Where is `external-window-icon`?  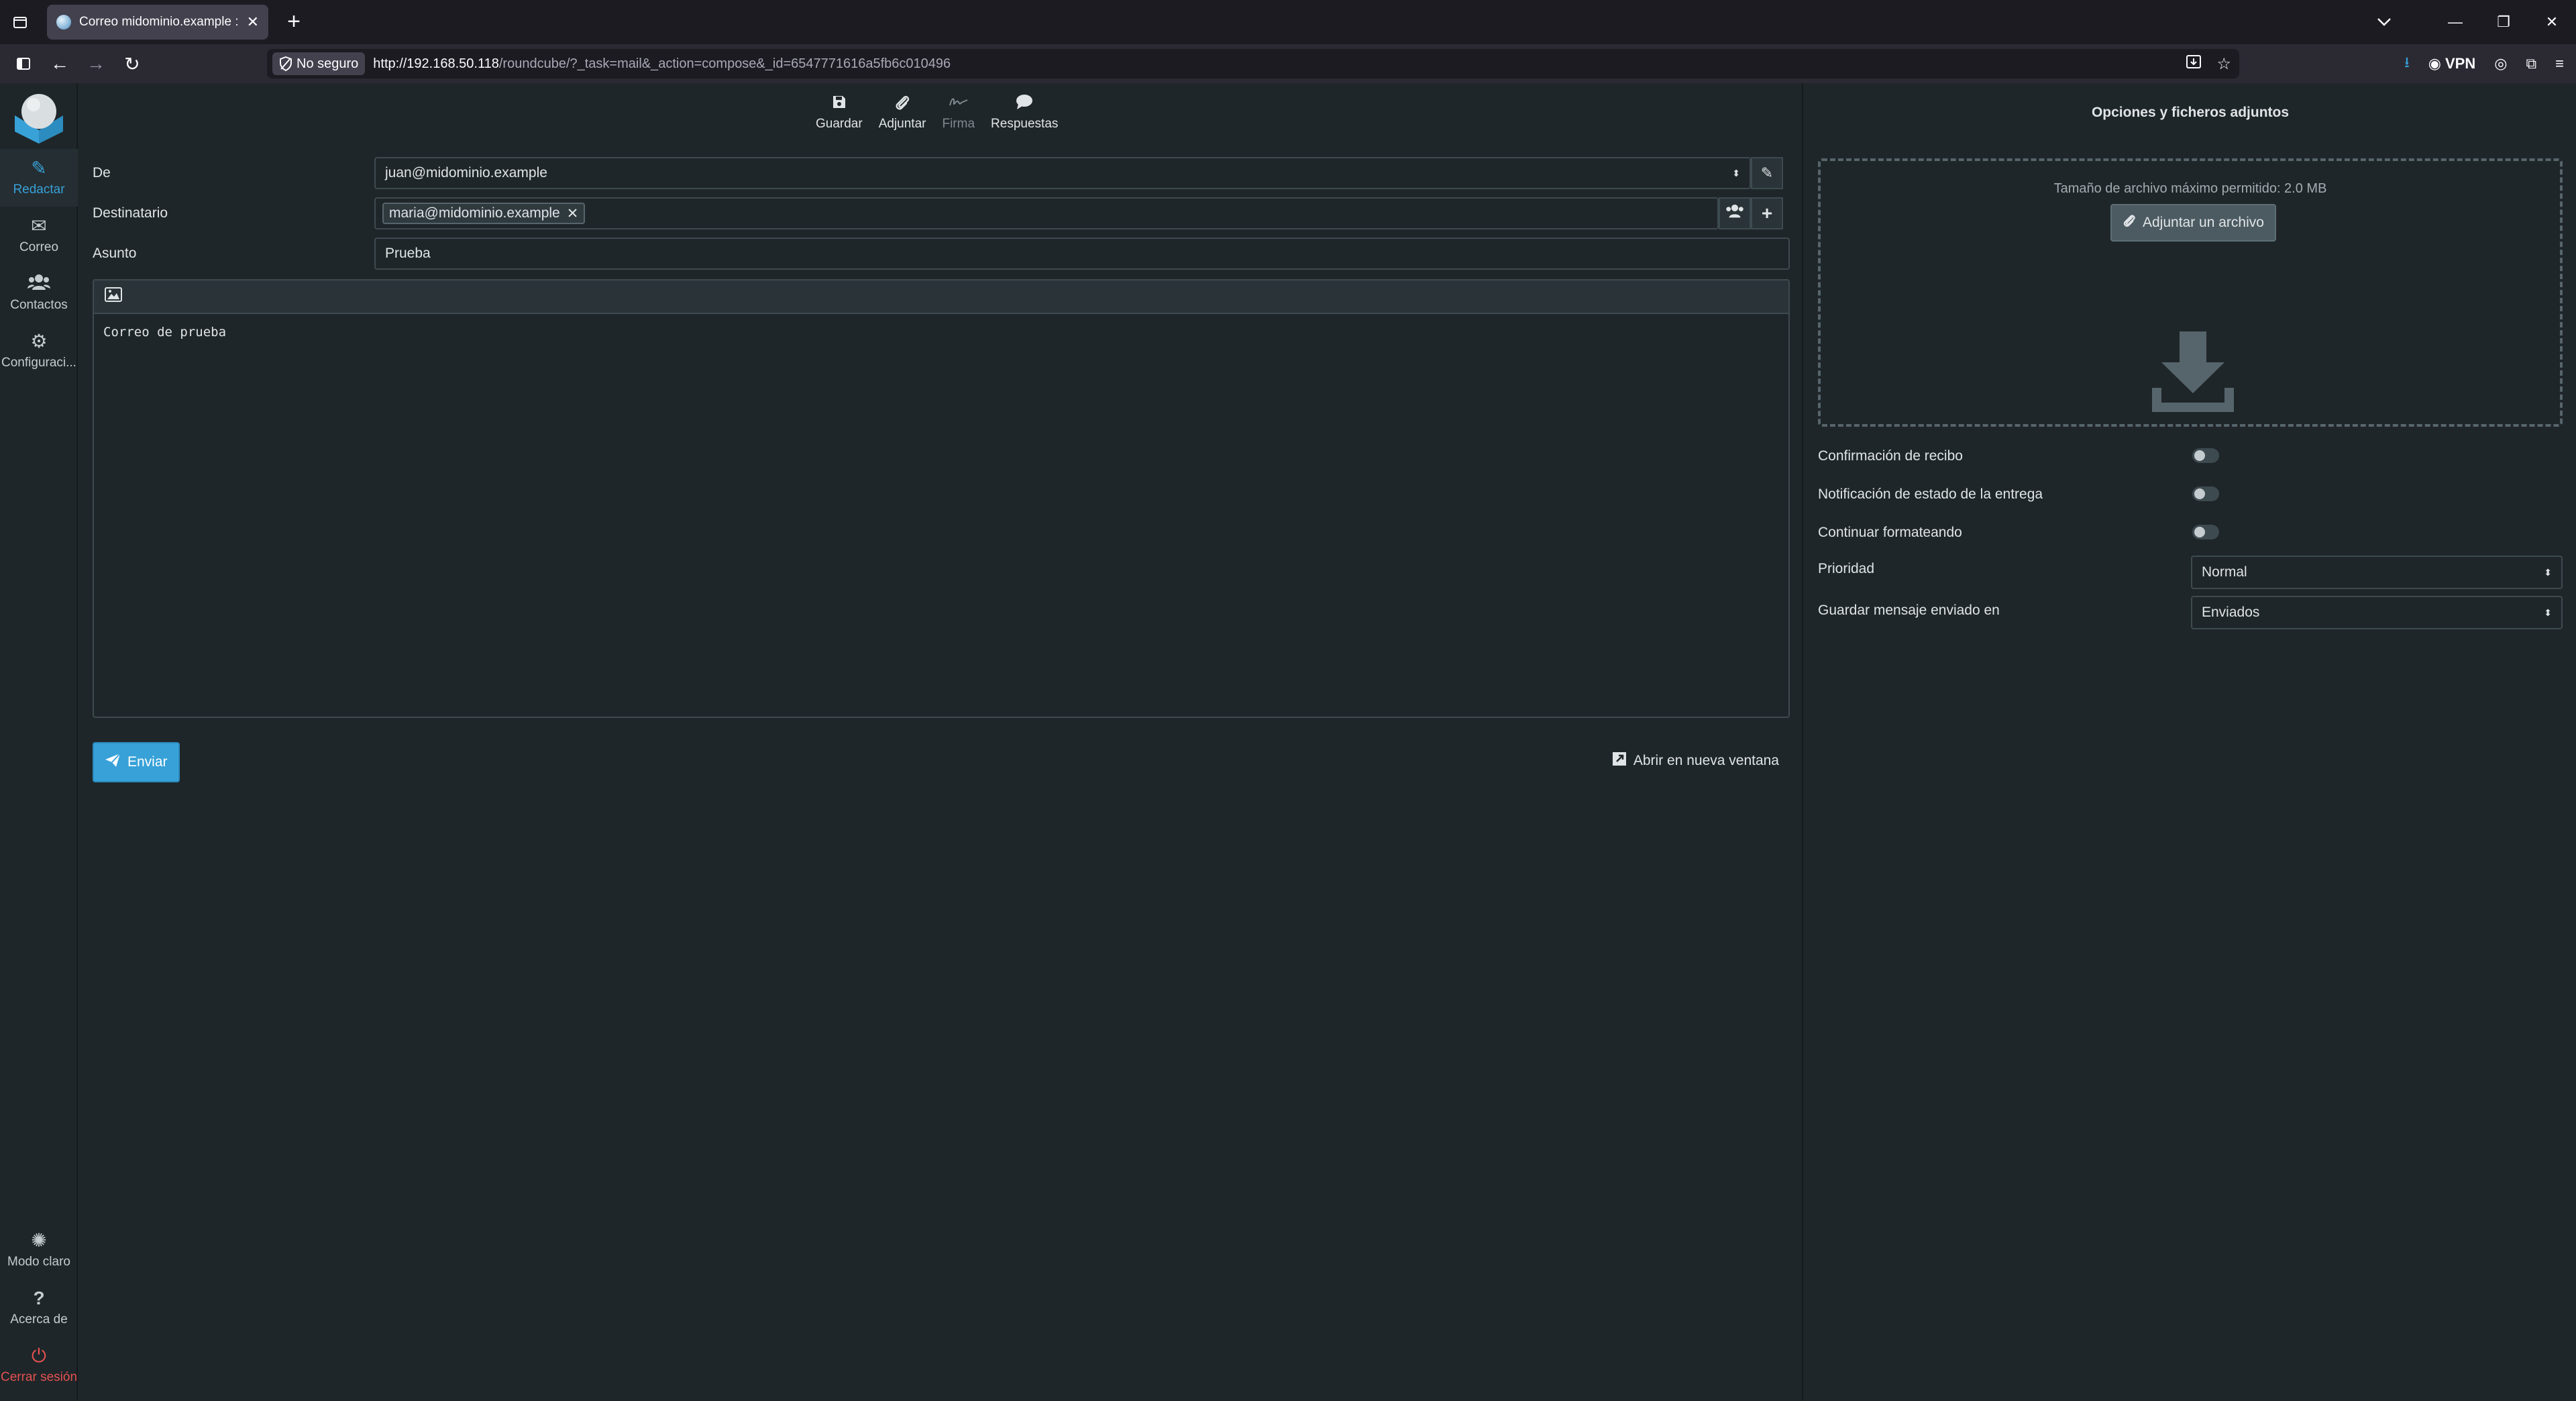
external-window-icon is located at coordinates (1619, 760).